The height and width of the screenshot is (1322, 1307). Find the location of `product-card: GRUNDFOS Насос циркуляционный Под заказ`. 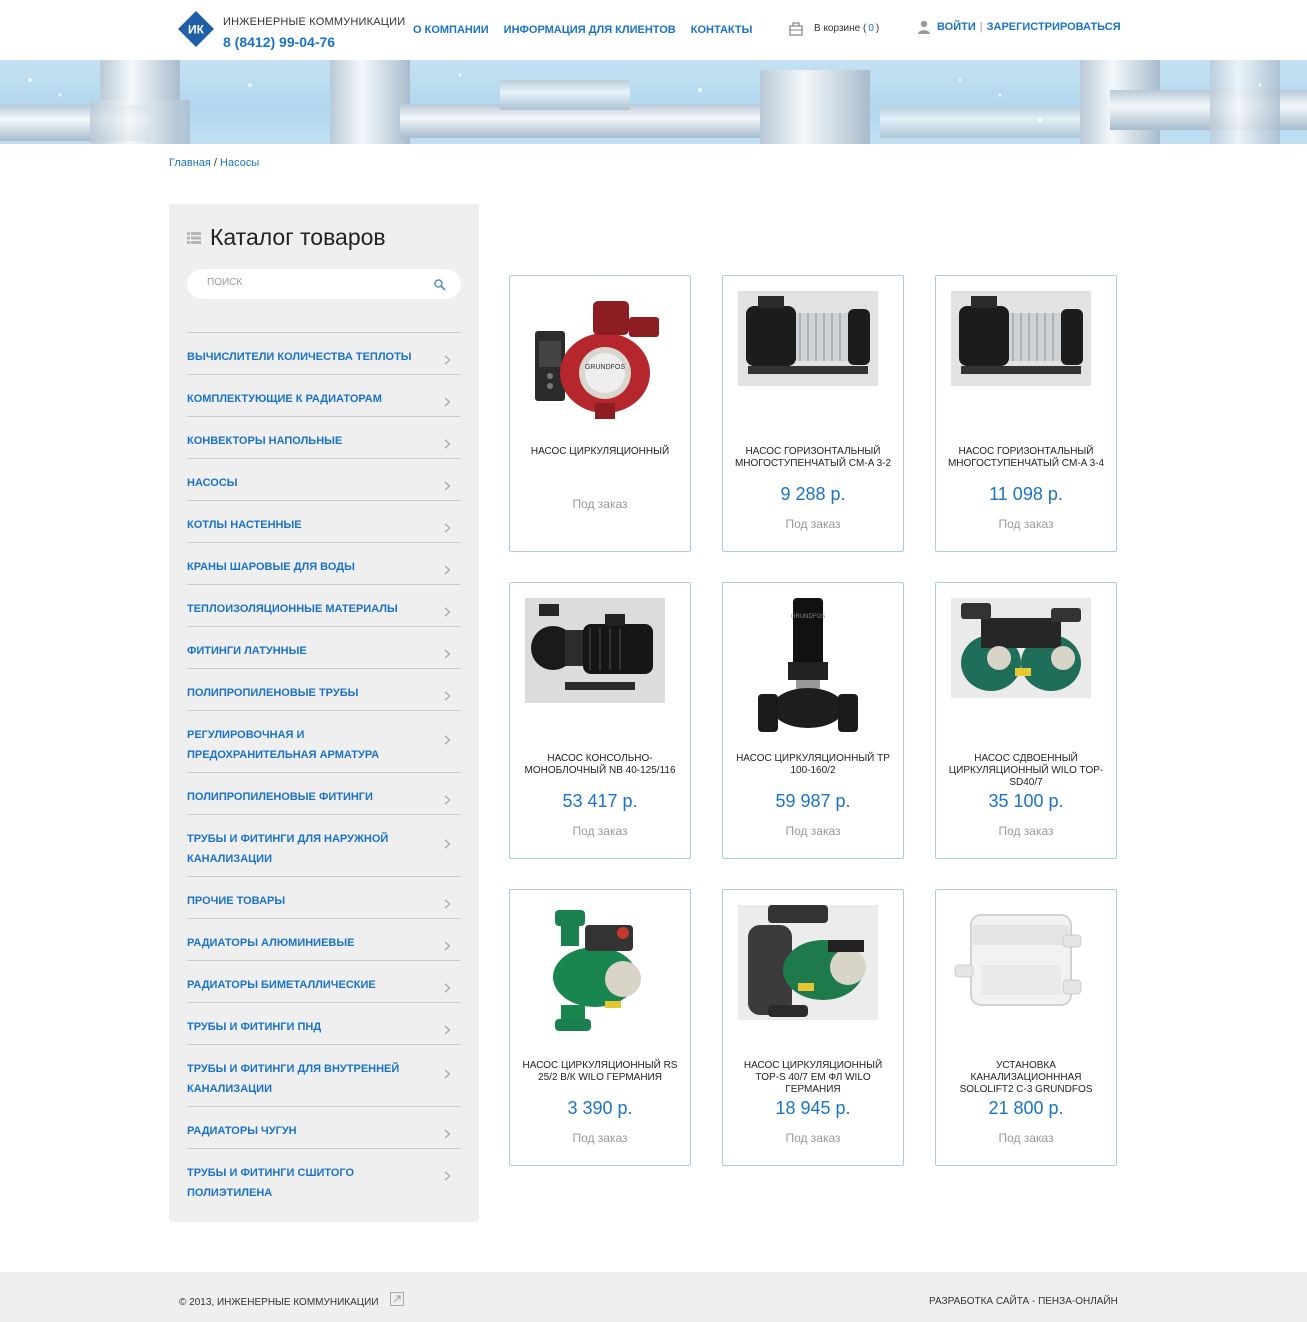

product-card: GRUNDFOS Насос циркуляционный Под заказ is located at coordinates (600, 413).